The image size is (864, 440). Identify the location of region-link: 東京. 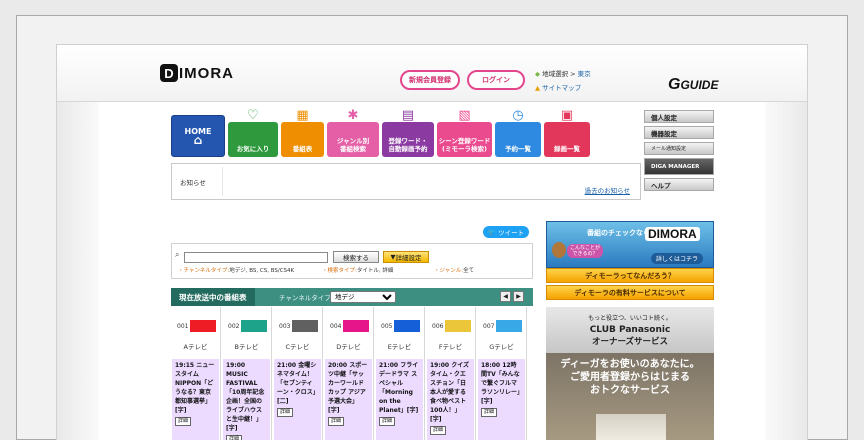
(584, 74).